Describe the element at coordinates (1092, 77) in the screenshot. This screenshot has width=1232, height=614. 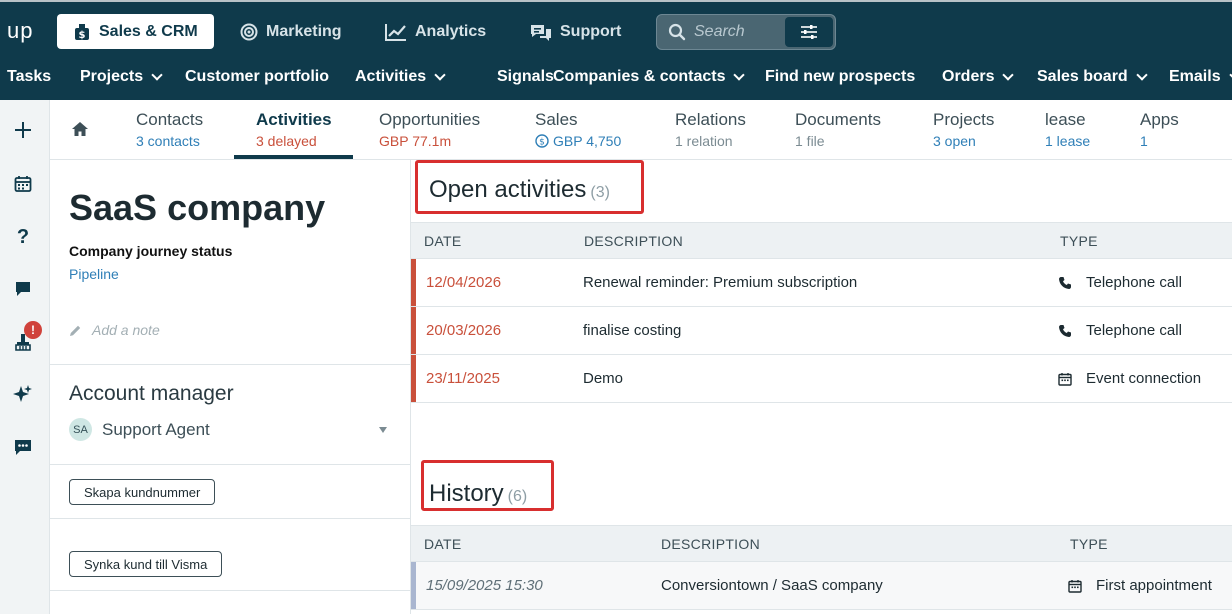
I see `nav-sales-board: Sales board` at that location.